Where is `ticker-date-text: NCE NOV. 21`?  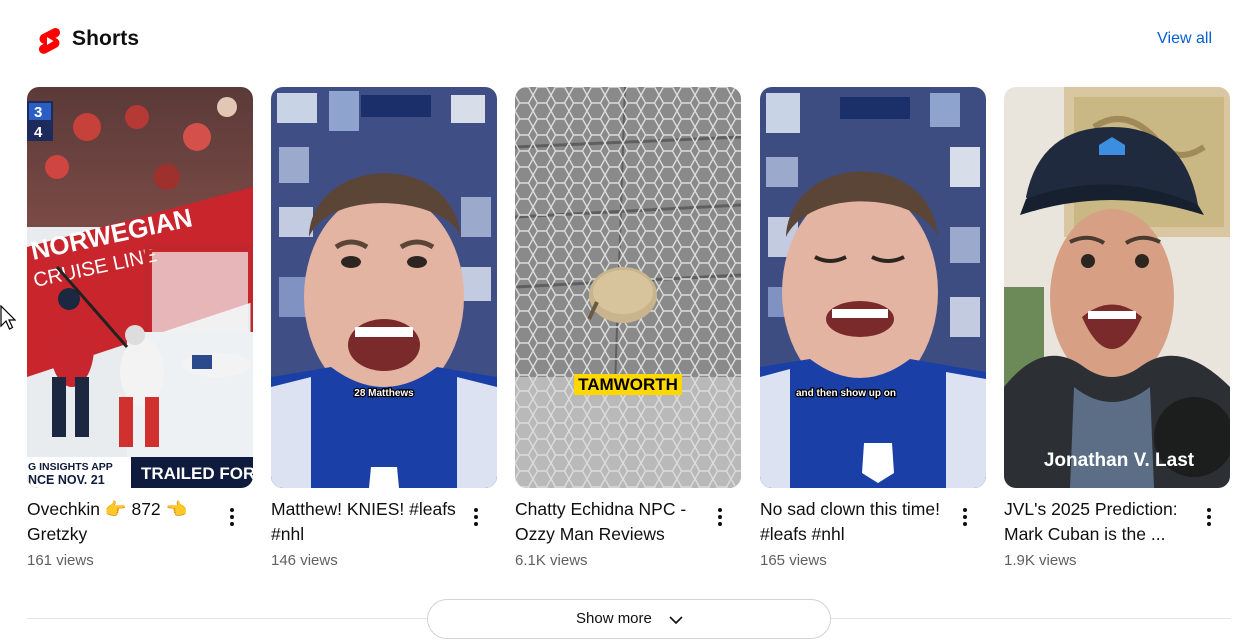
ticker-date-text: NCE NOV. 21 is located at coordinates (66, 480).